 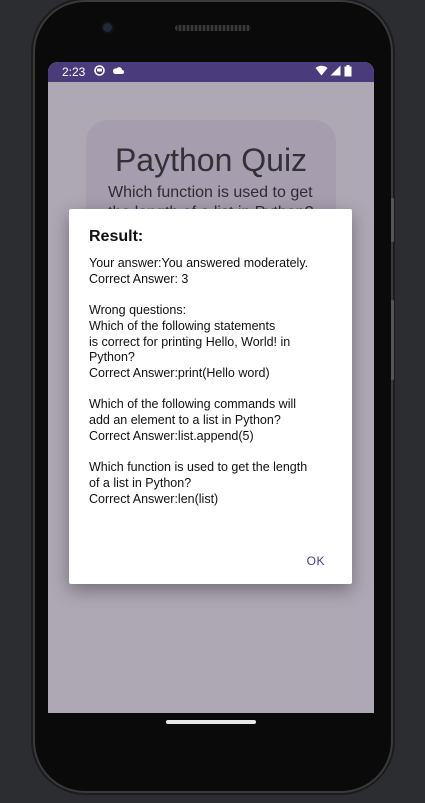 What do you see at coordinates (118, 72) in the screenshot?
I see `cloud-icon` at bounding box center [118, 72].